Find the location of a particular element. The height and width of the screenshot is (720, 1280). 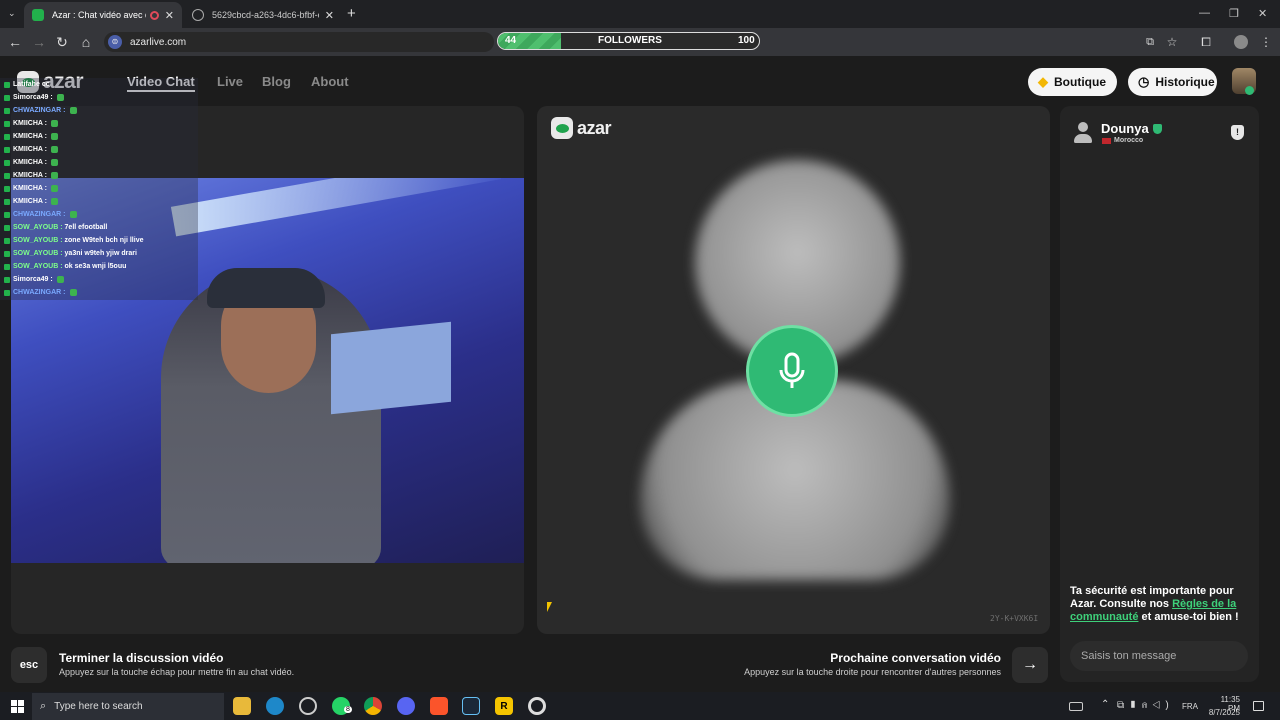

tray-icons: ⧉▮⋒◁) is located at coordinates (1145, 705).